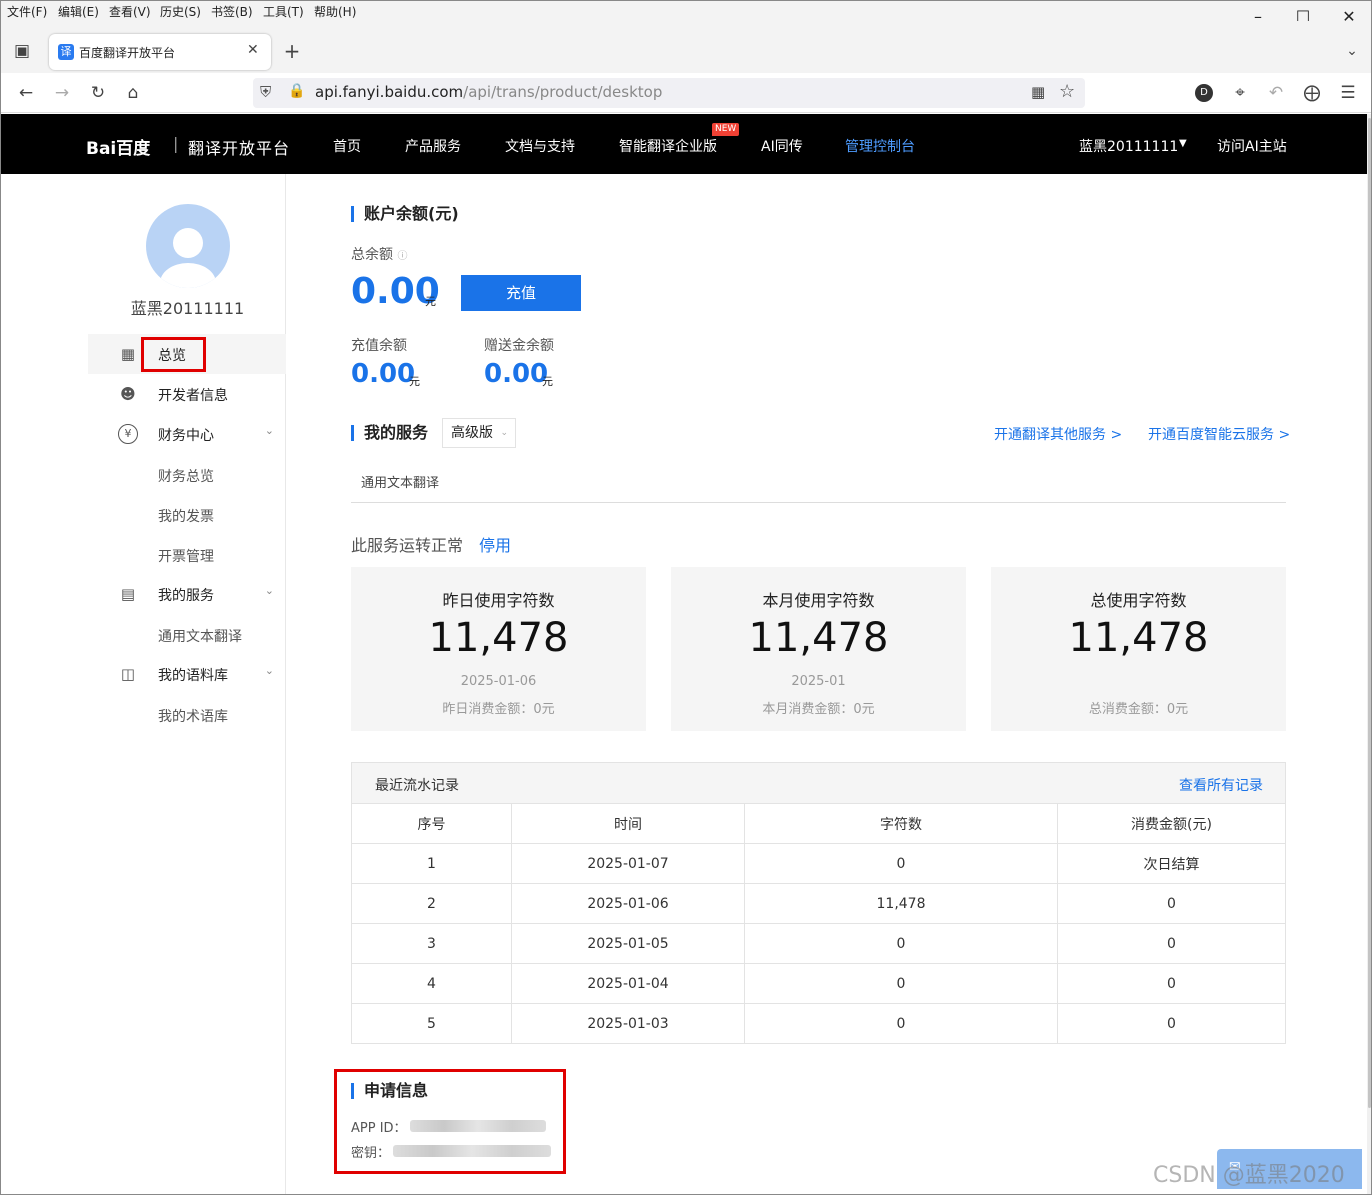  I want to click on table-row: 1 2025-01-07 0 次日结算, so click(818, 863).